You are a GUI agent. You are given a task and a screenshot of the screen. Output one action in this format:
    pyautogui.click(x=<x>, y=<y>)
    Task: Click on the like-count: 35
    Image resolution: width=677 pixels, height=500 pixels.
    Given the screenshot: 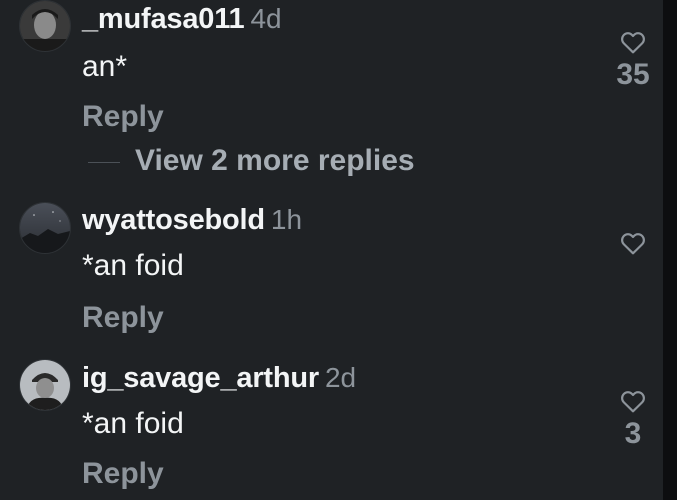 What is the action you would take?
    pyautogui.click(x=633, y=74)
    